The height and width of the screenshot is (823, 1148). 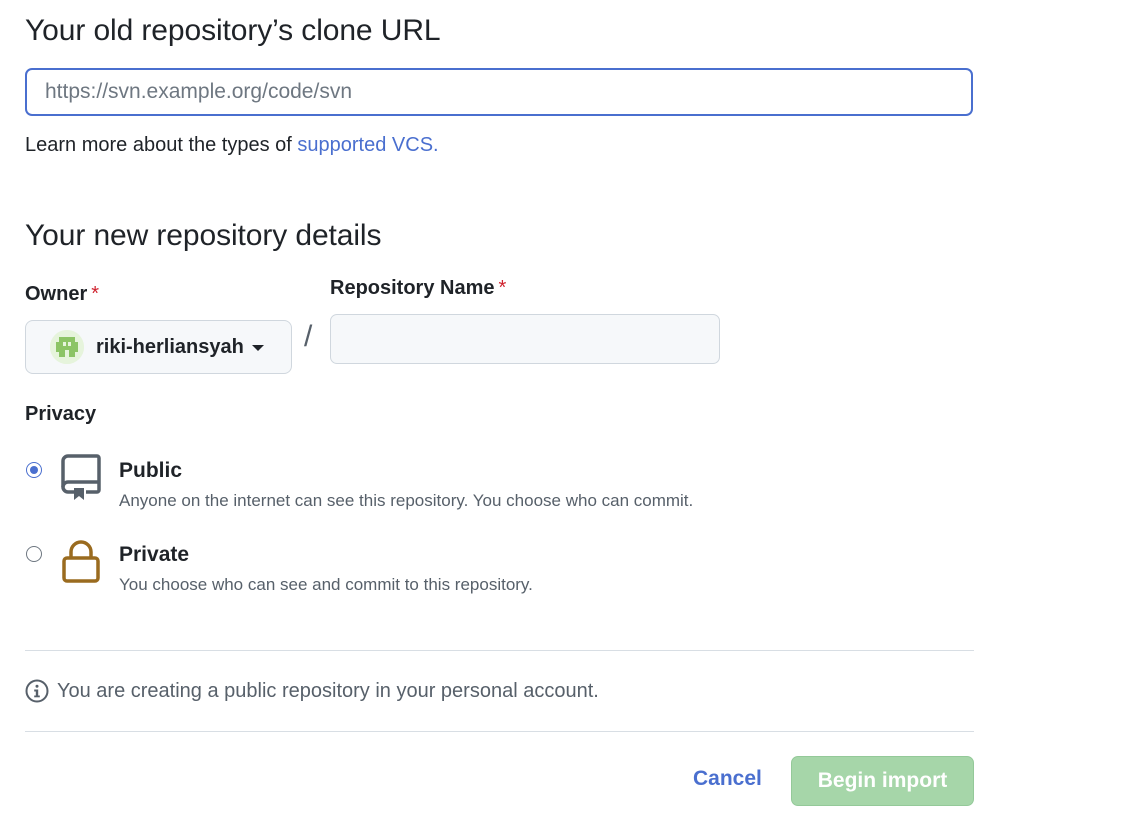 I want to click on lock-icon, so click(x=81, y=564).